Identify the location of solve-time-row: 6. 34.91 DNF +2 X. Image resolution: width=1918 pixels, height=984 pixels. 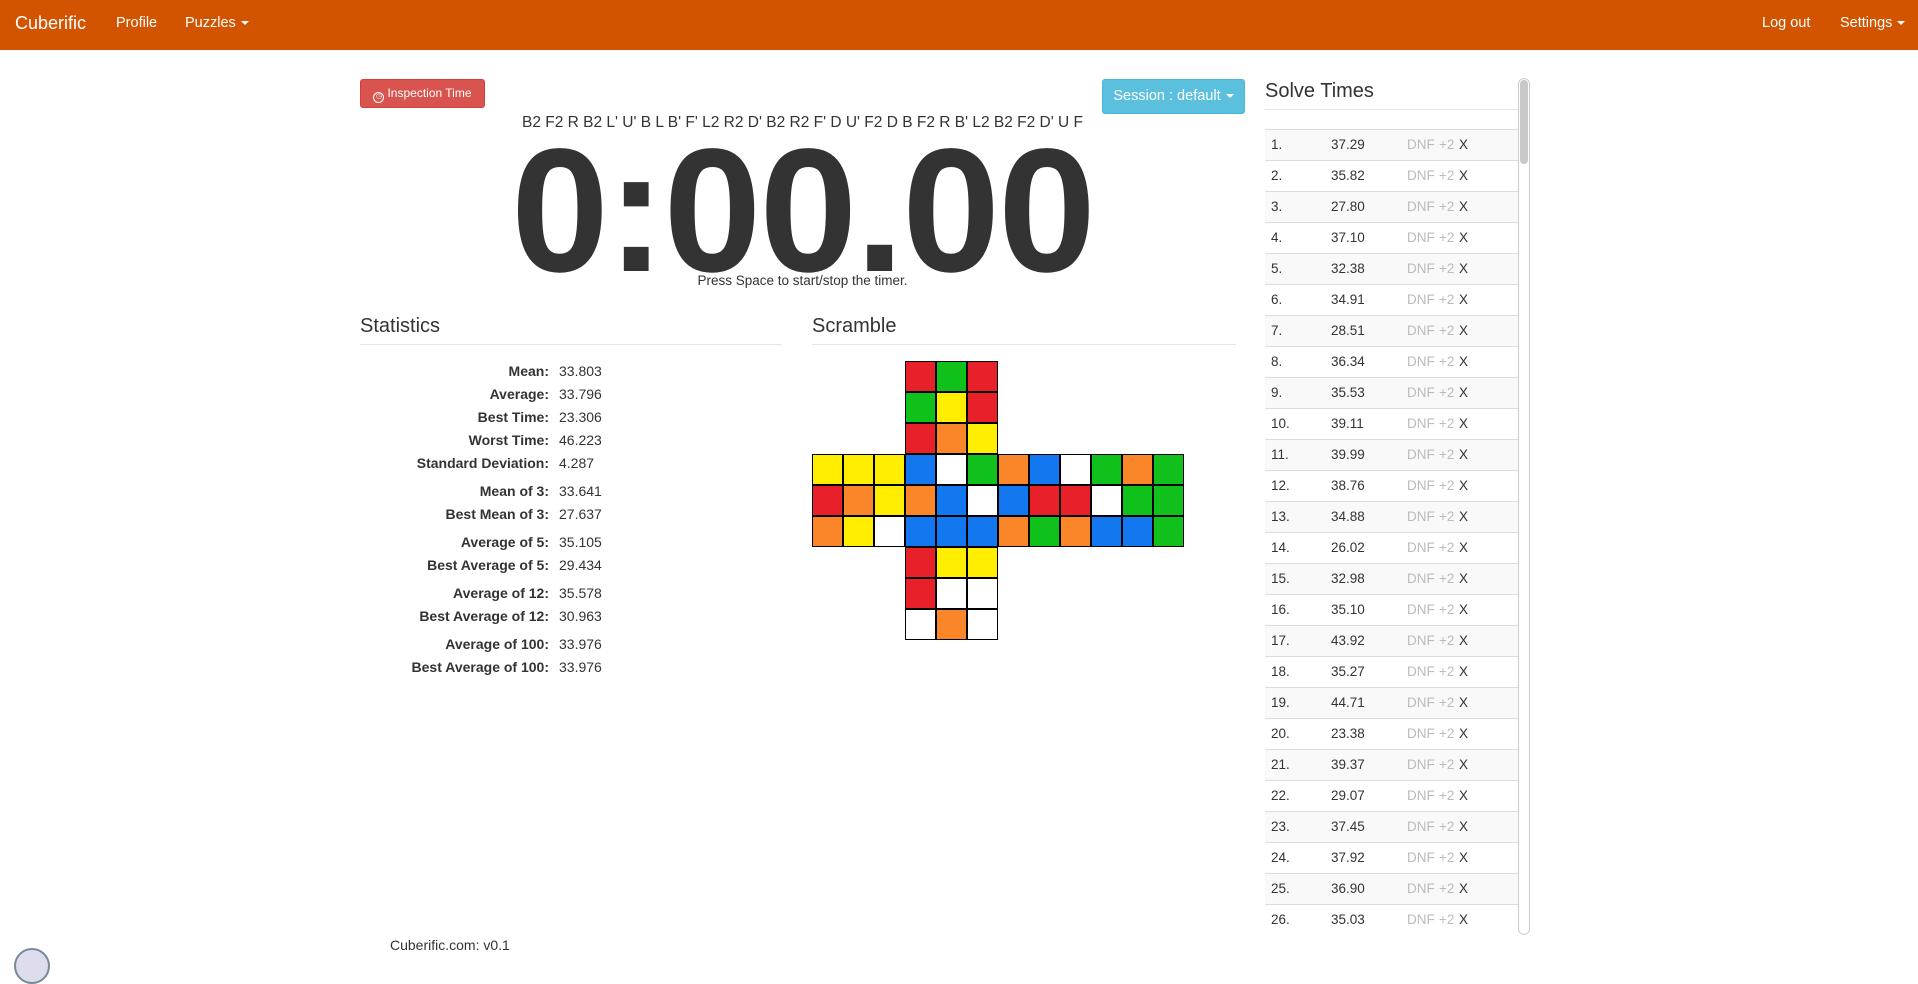
(1392, 299).